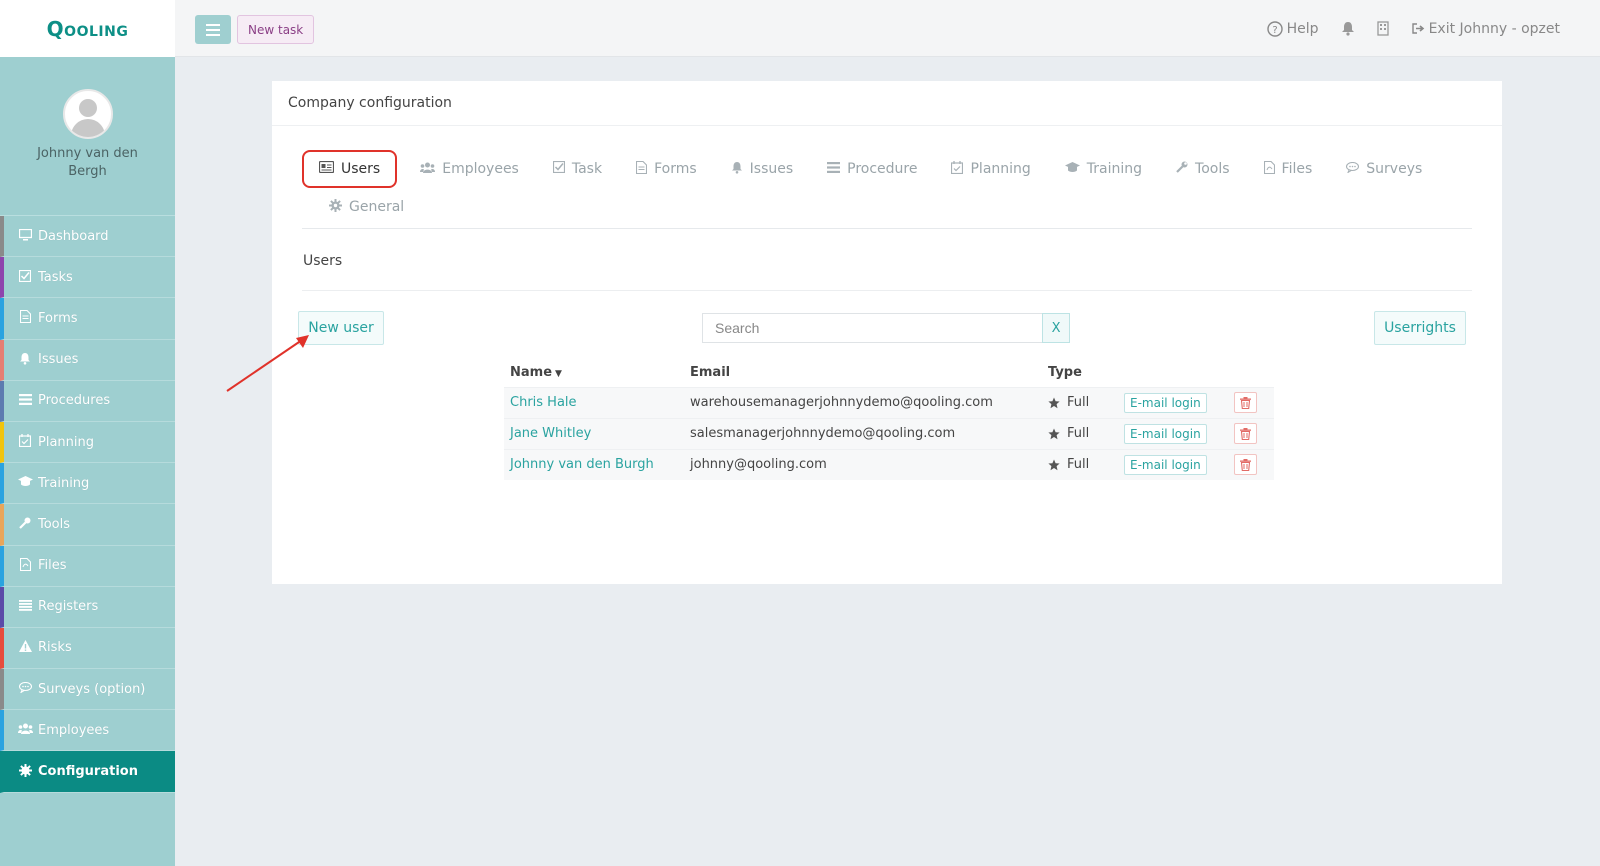 The height and width of the screenshot is (866, 1600). I want to click on avatar, so click(87, 114).